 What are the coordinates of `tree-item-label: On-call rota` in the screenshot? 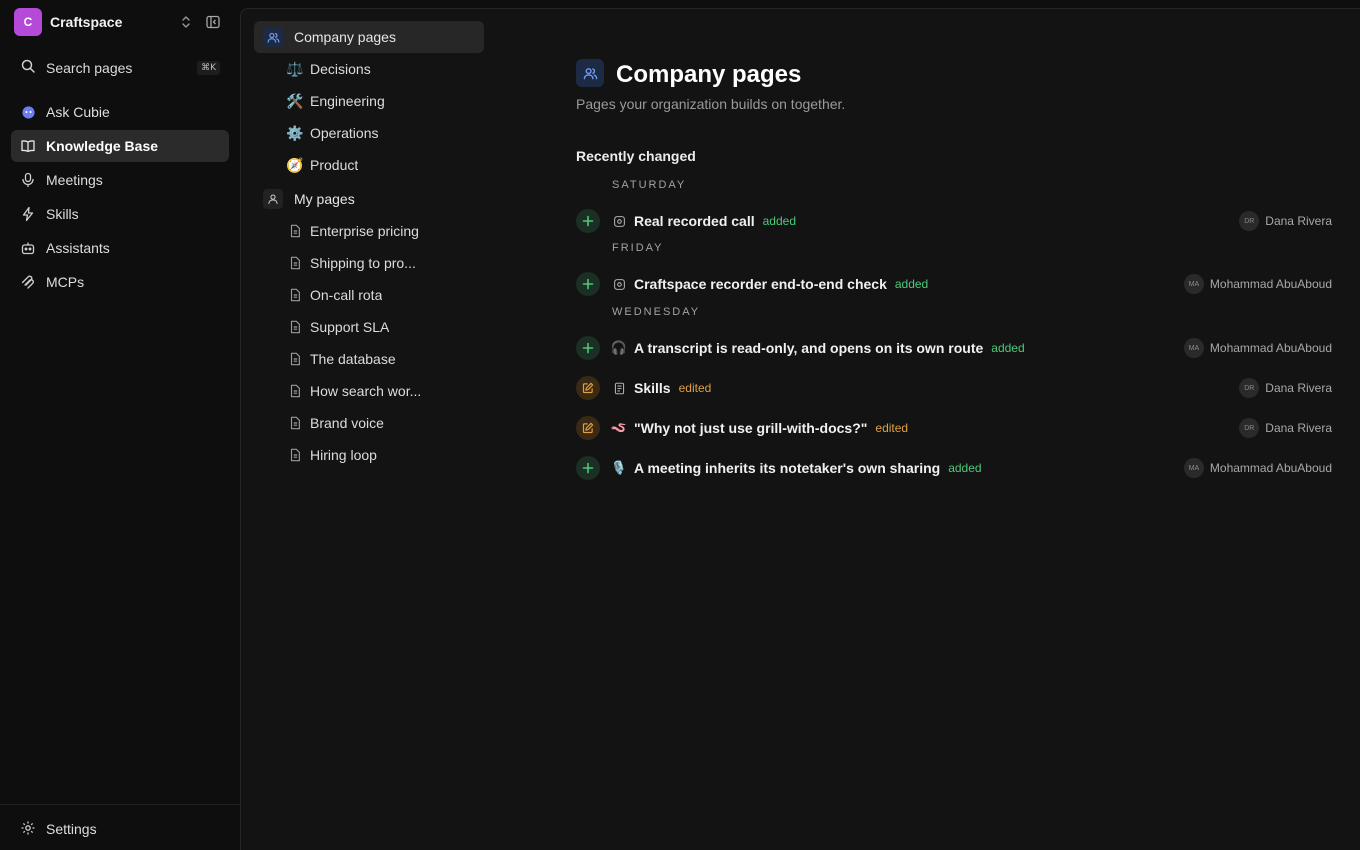 It's located at (346, 295).